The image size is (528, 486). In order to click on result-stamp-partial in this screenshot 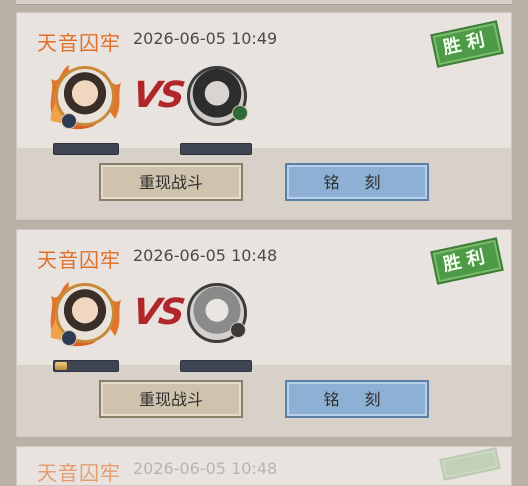, I will do `click(470, 464)`.